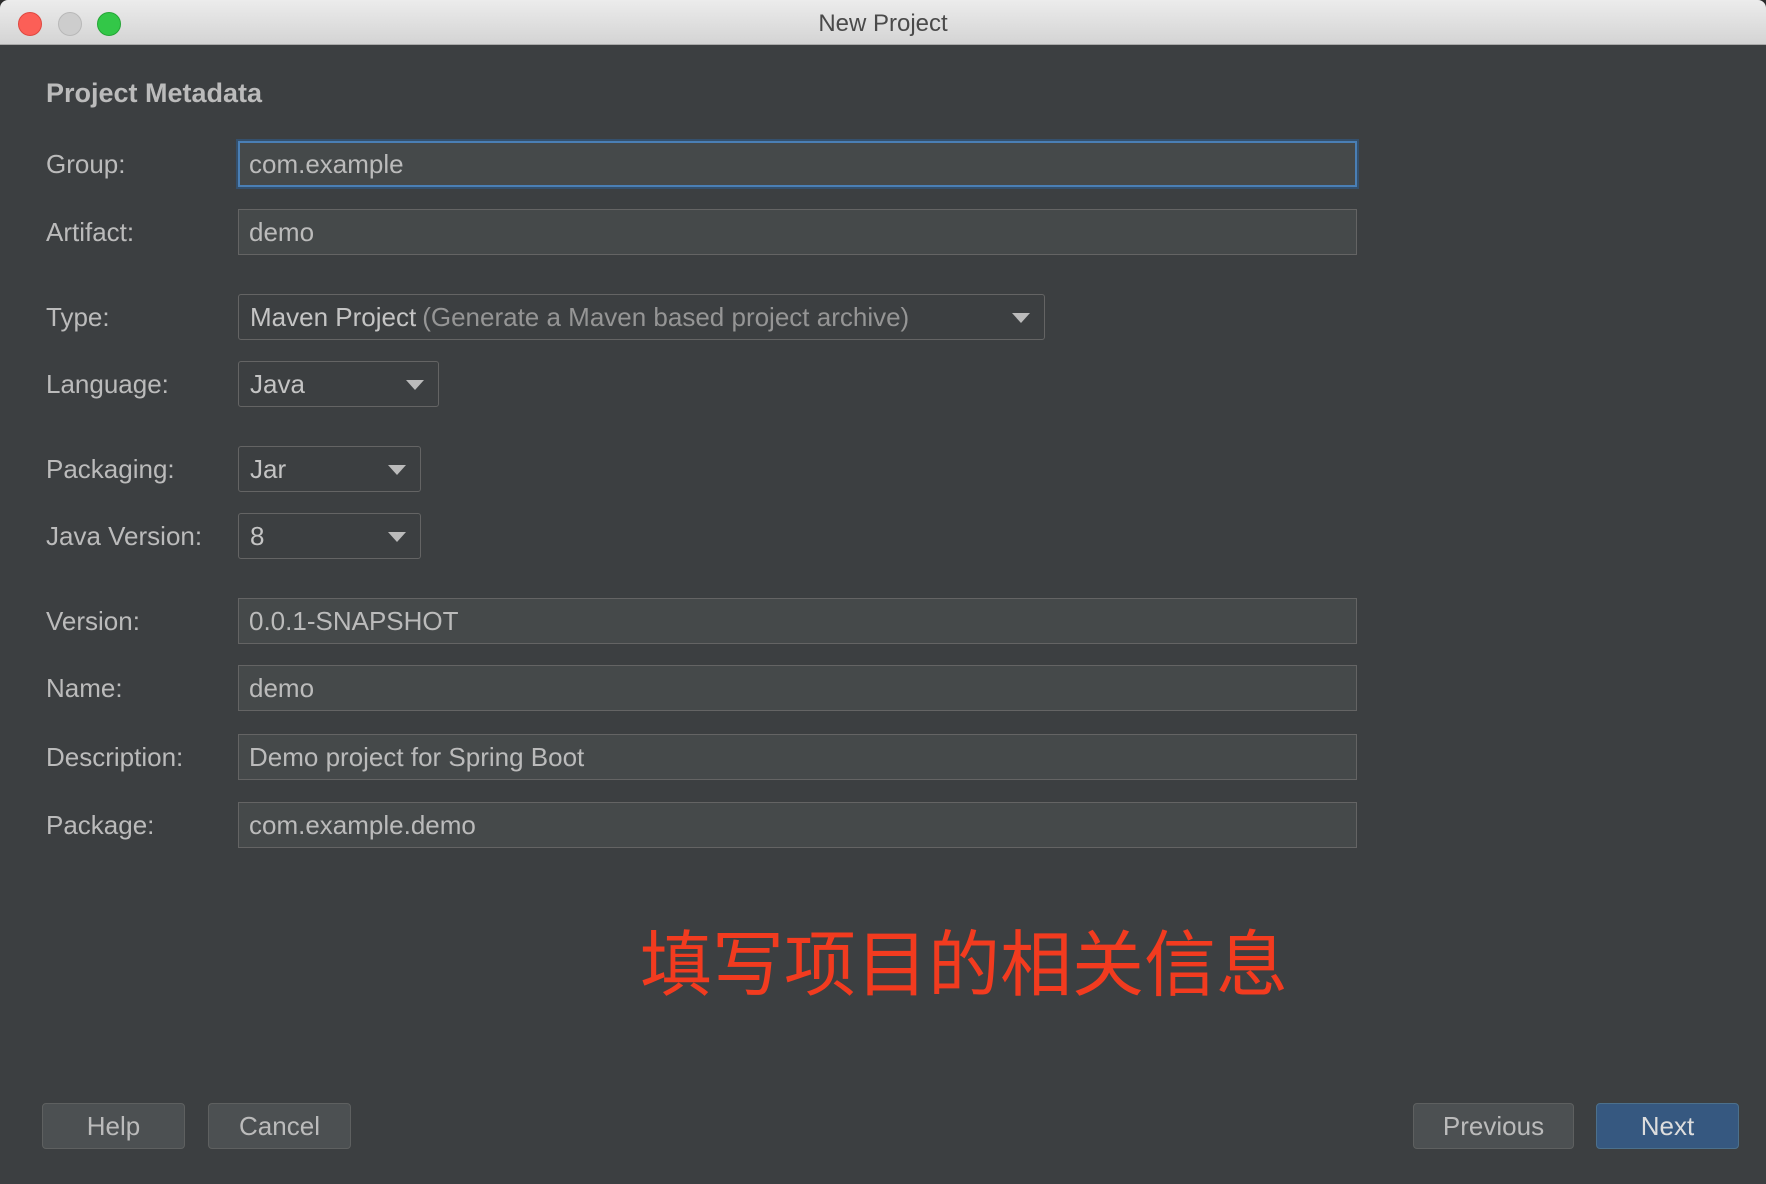 Image resolution: width=1766 pixels, height=1184 pixels. I want to click on name-input, so click(797, 688).